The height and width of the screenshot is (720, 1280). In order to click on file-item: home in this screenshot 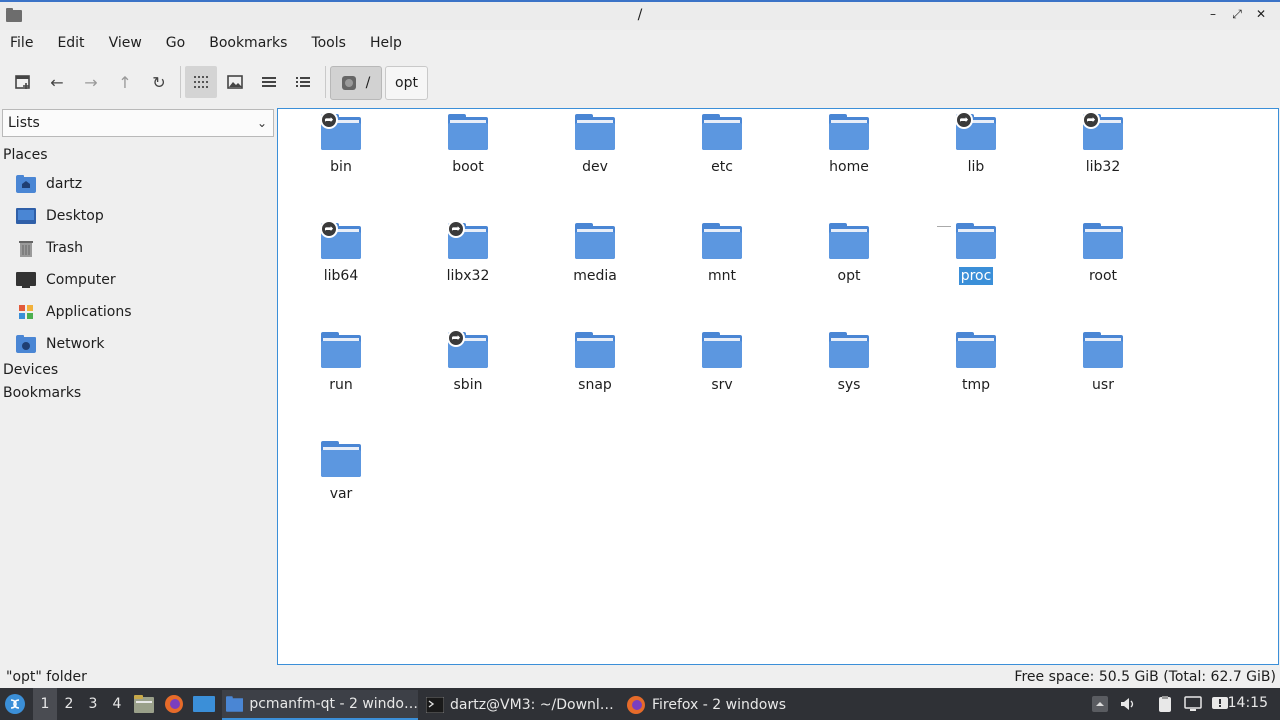, I will do `click(849, 145)`.